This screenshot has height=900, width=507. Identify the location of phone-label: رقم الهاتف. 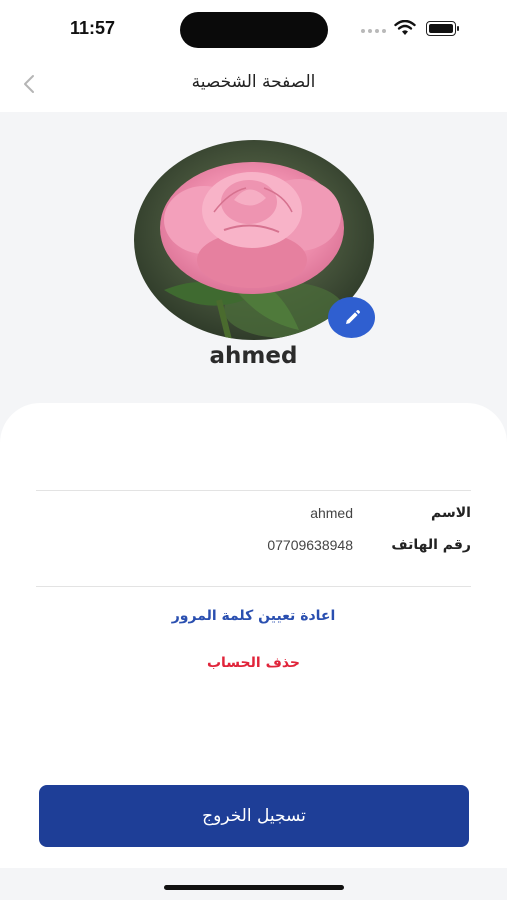
(431, 545).